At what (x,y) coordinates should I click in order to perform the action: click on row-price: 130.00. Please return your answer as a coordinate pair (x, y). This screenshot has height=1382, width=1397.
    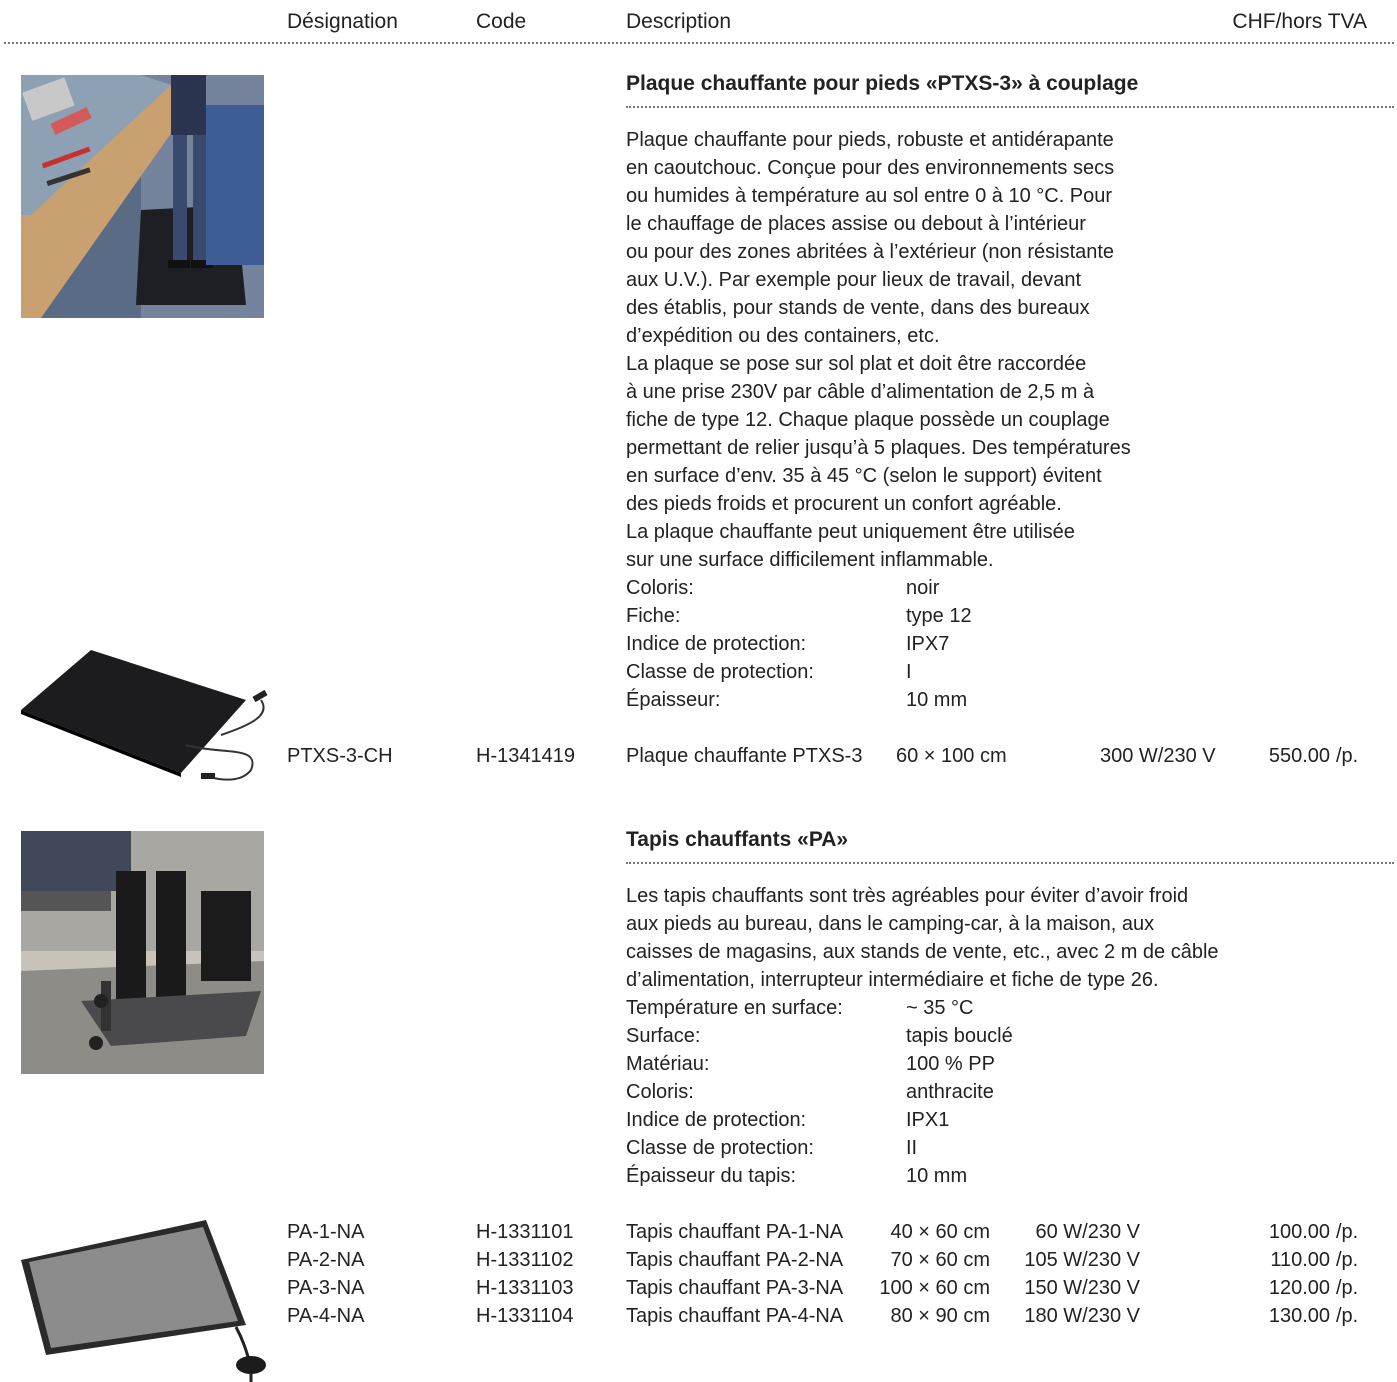
    Looking at the image, I should click on (1299, 1316).